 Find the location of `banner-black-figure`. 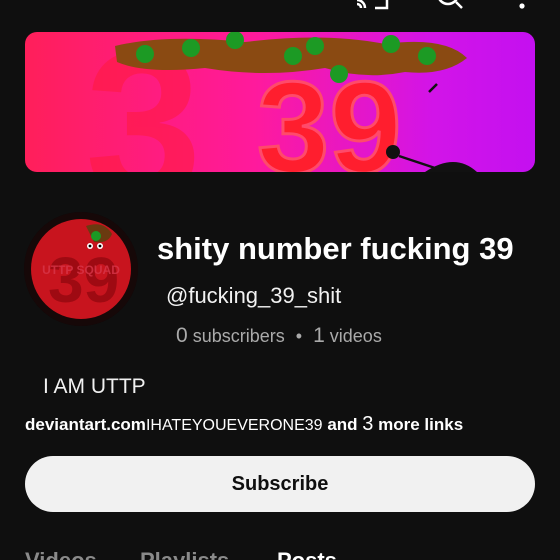

banner-black-figure is located at coordinates (393, 152).